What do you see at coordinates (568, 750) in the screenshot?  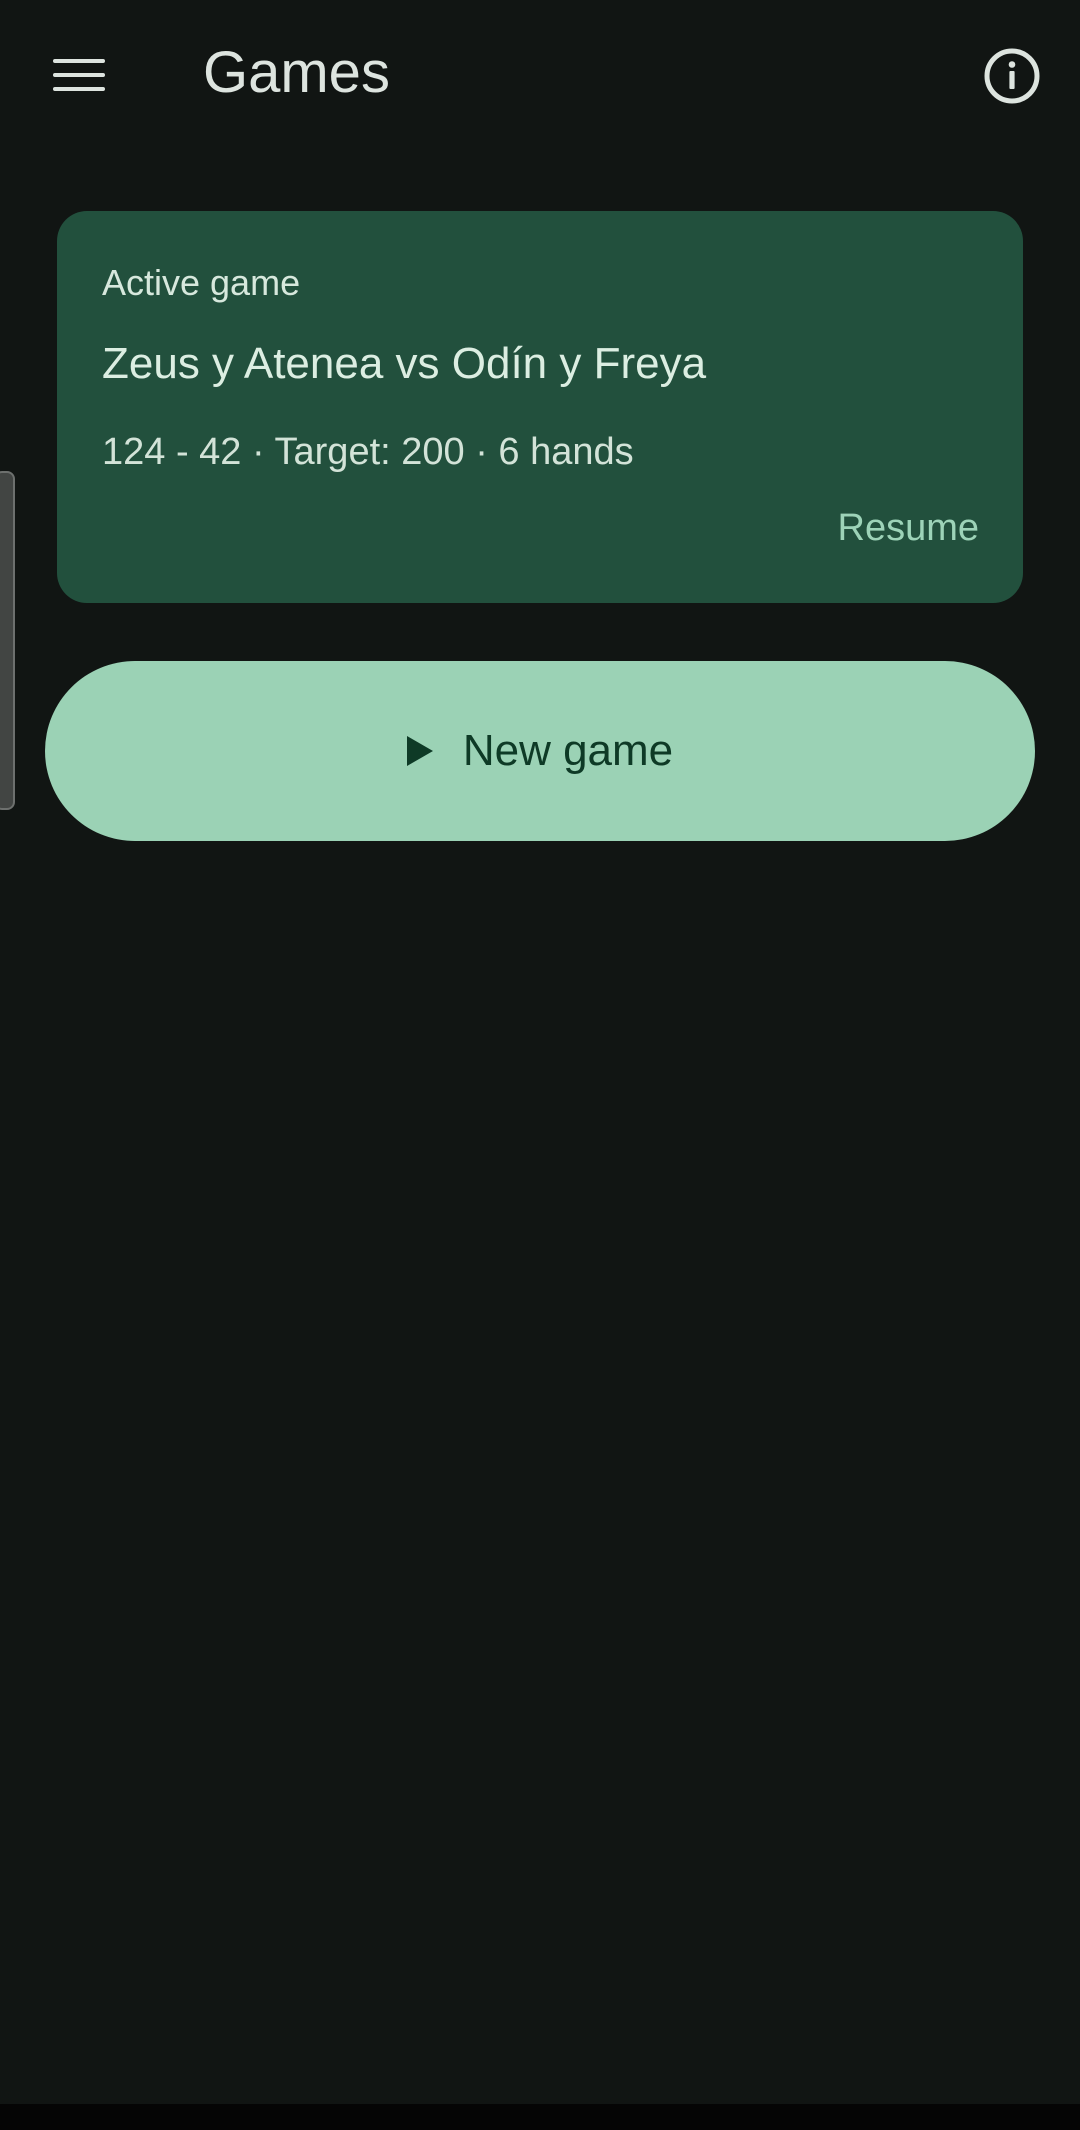 I see `new-game-label: New game` at bounding box center [568, 750].